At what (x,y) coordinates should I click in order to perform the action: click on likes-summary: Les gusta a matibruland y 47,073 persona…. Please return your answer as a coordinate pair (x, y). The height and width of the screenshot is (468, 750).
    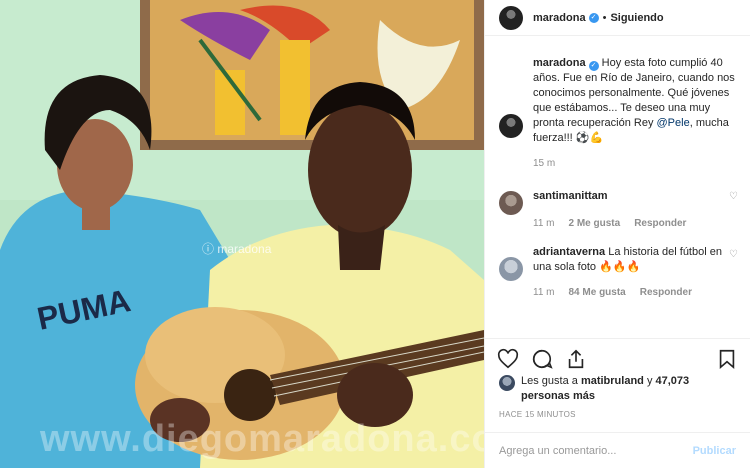
    Looking at the image, I should click on (617, 389).